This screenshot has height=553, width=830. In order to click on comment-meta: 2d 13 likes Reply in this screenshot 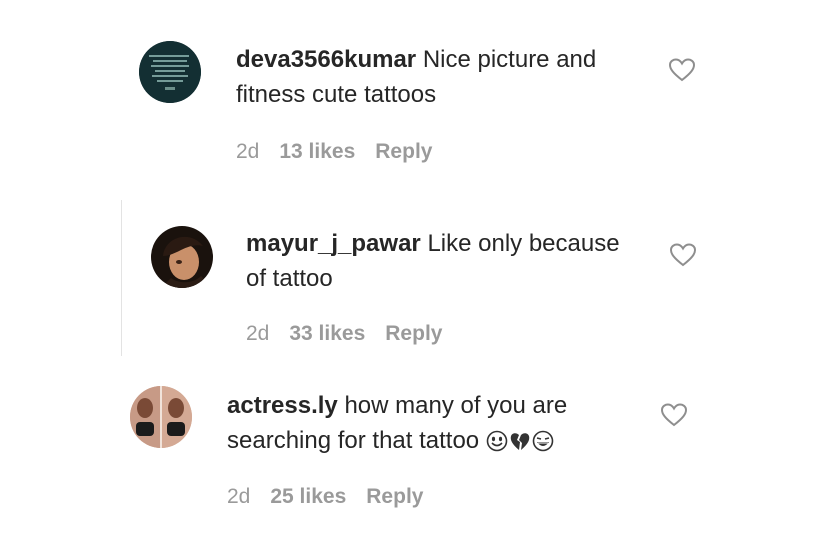, I will do `click(344, 152)`.